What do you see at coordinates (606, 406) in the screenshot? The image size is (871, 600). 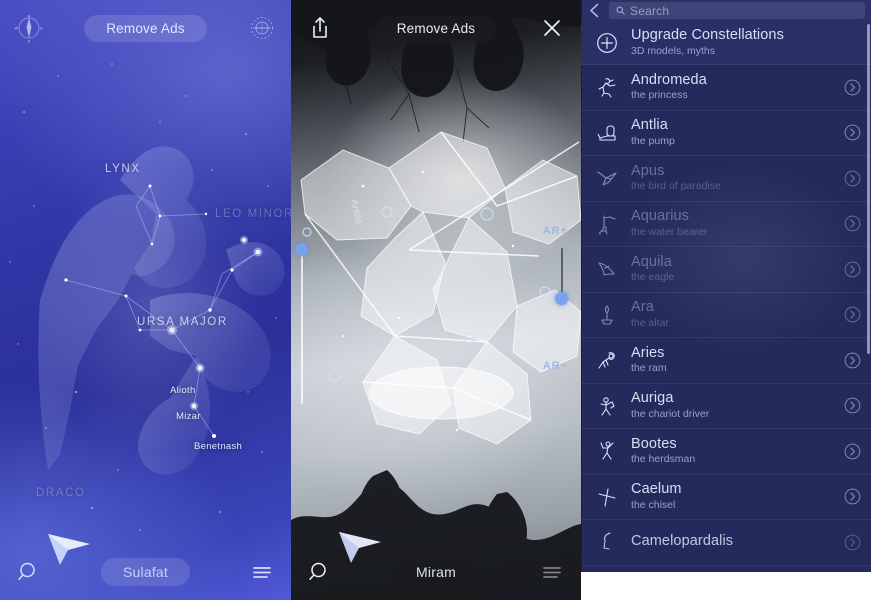 I see `auriga-icon` at bounding box center [606, 406].